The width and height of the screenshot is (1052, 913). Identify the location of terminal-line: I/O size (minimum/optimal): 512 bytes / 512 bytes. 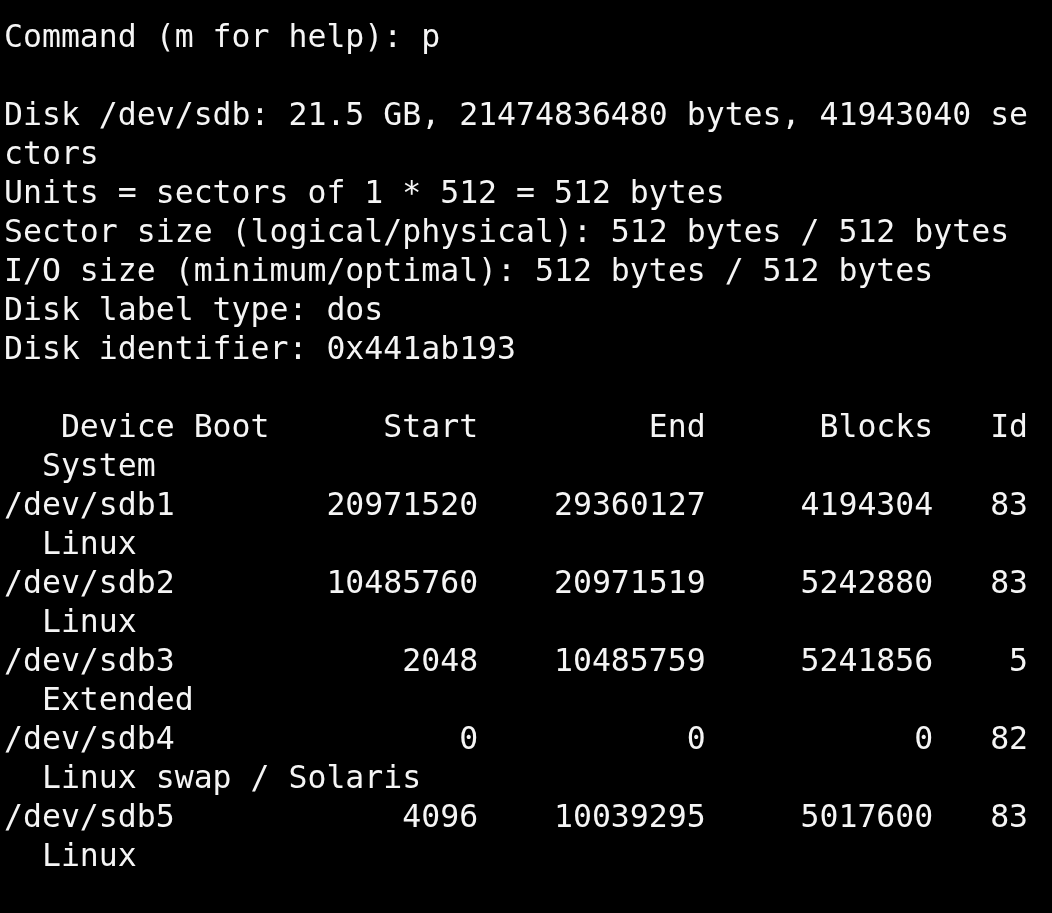
(469, 270).